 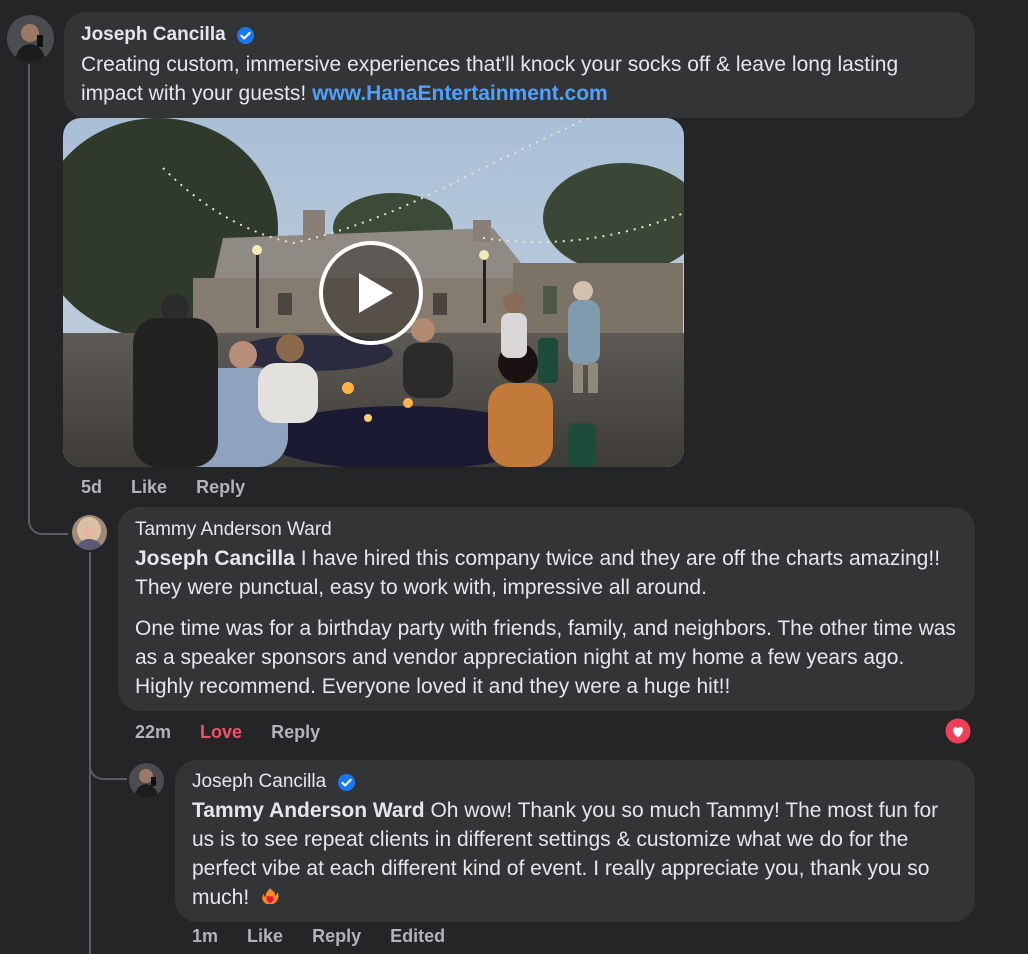 I want to click on timestamp: 5d, so click(x=91, y=487).